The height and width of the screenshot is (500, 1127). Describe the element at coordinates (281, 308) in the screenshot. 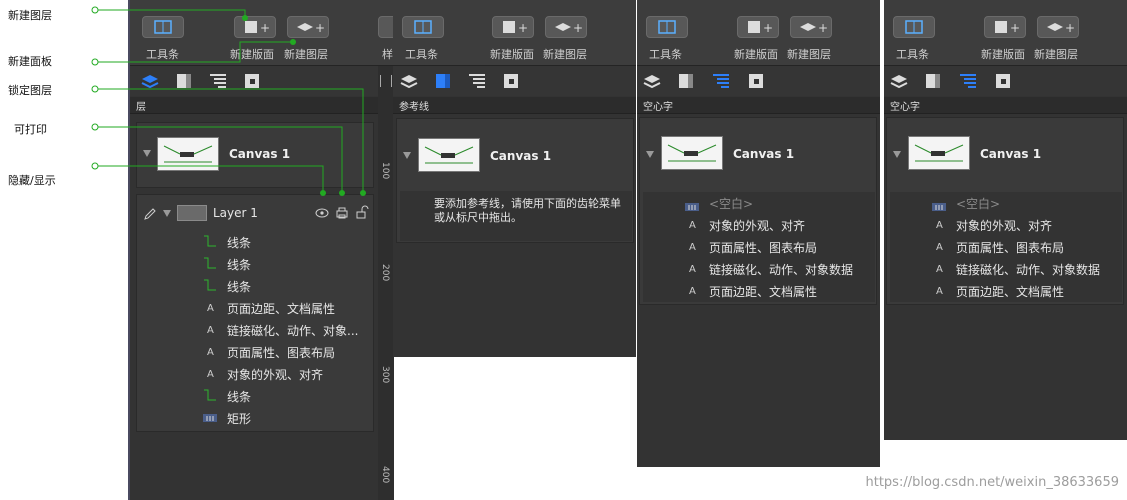

I see `layer-item: 页面边距、文档属性` at that location.